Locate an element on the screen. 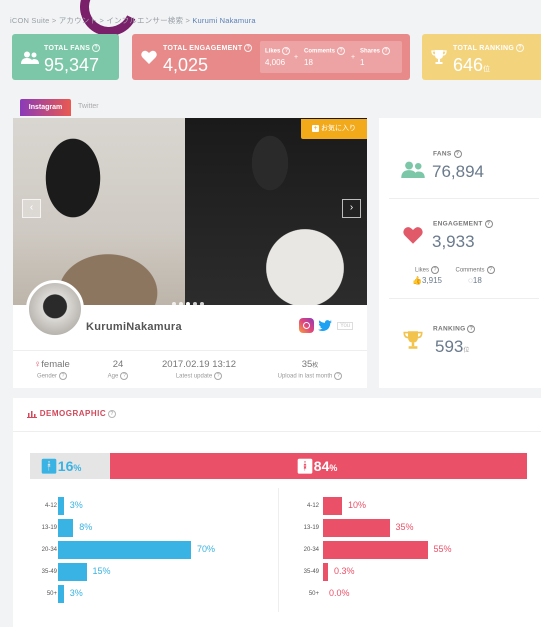 The image size is (541, 627). likes-value: 3,915 is located at coordinates (431, 280).